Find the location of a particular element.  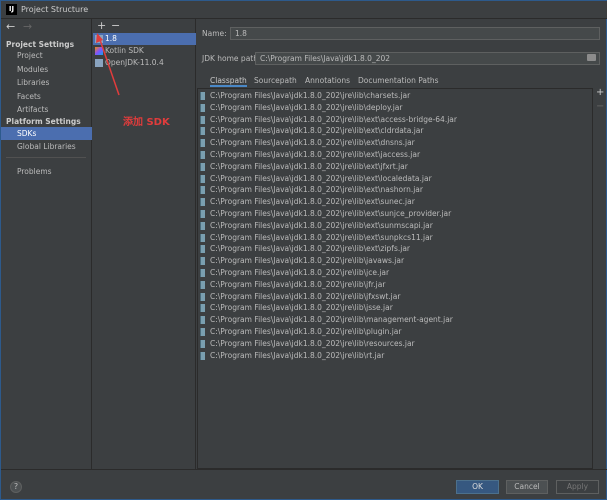

sidebar-item-problems: Problems is located at coordinates (46, 171).